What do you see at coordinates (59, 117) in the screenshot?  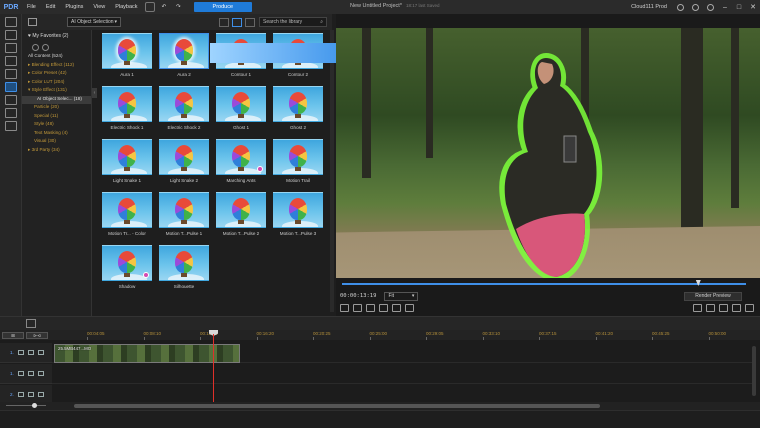 I see `tree-item: Special (11)` at bounding box center [59, 117].